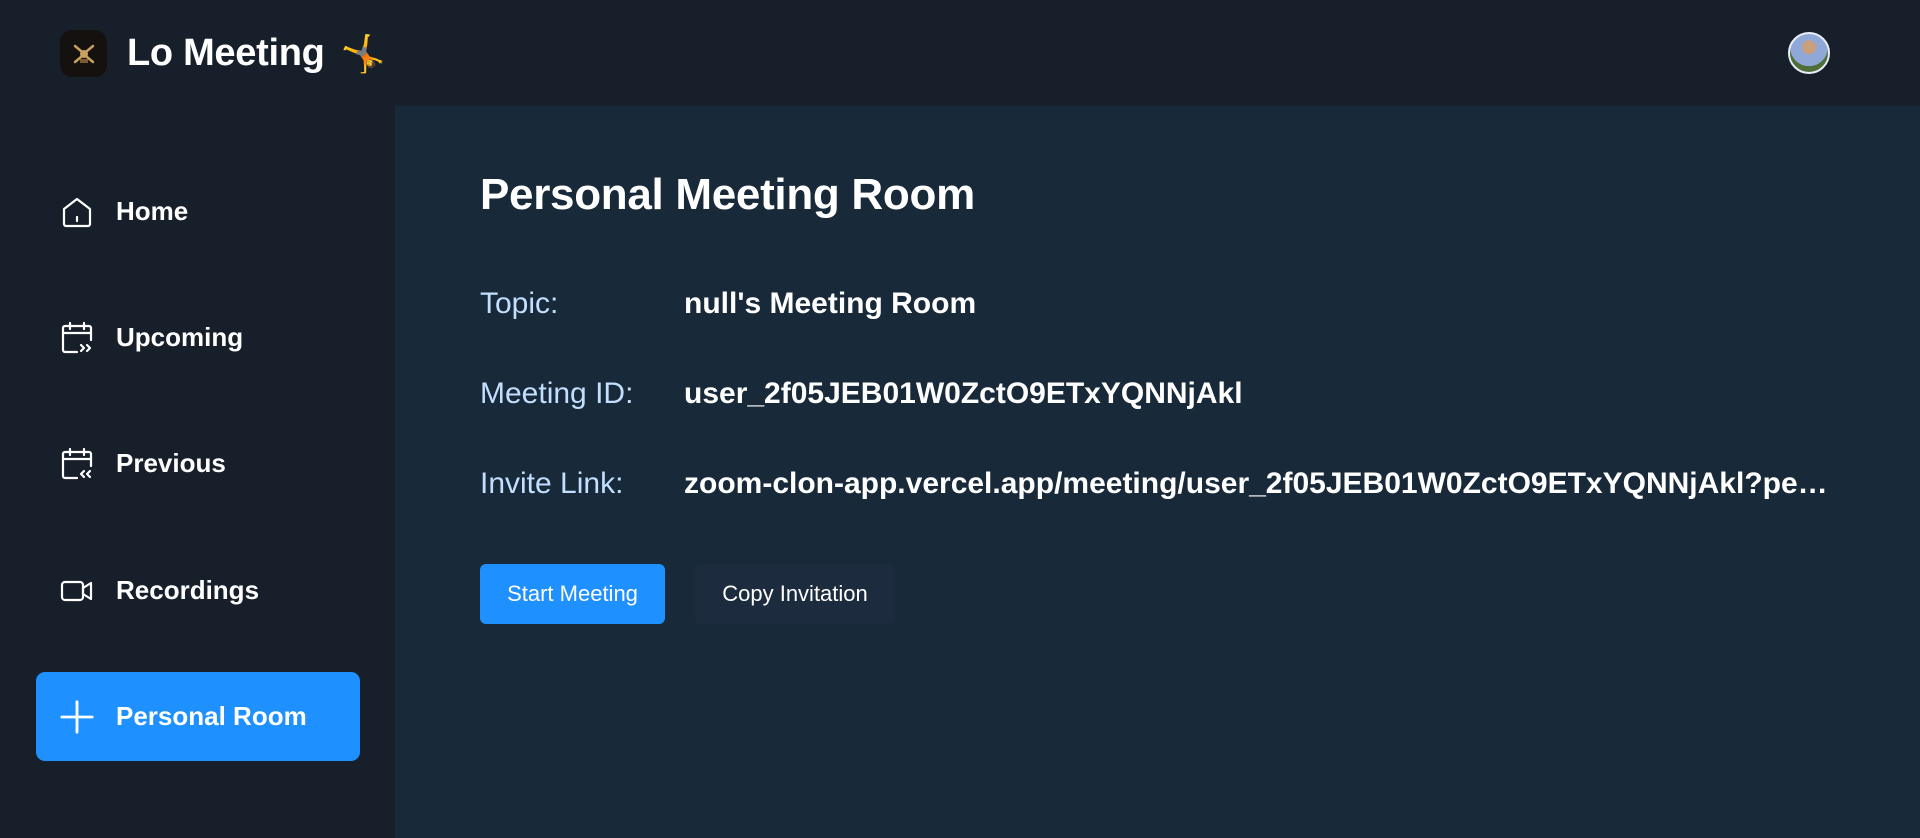 The image size is (1920, 838). Describe the element at coordinates (572, 594) in the screenshot. I see `start-meeting-button: Start Meeting` at that location.